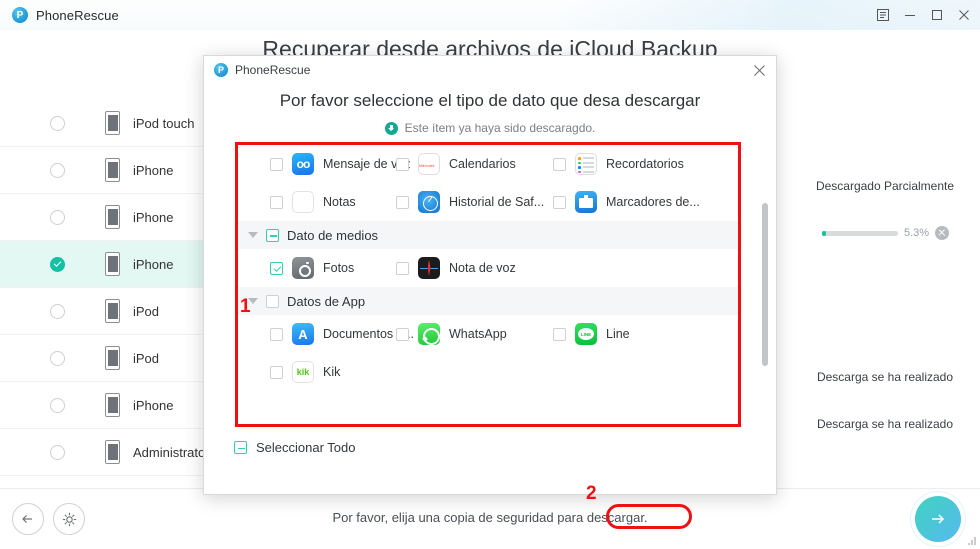  I want to click on next-button, so click(938, 519).